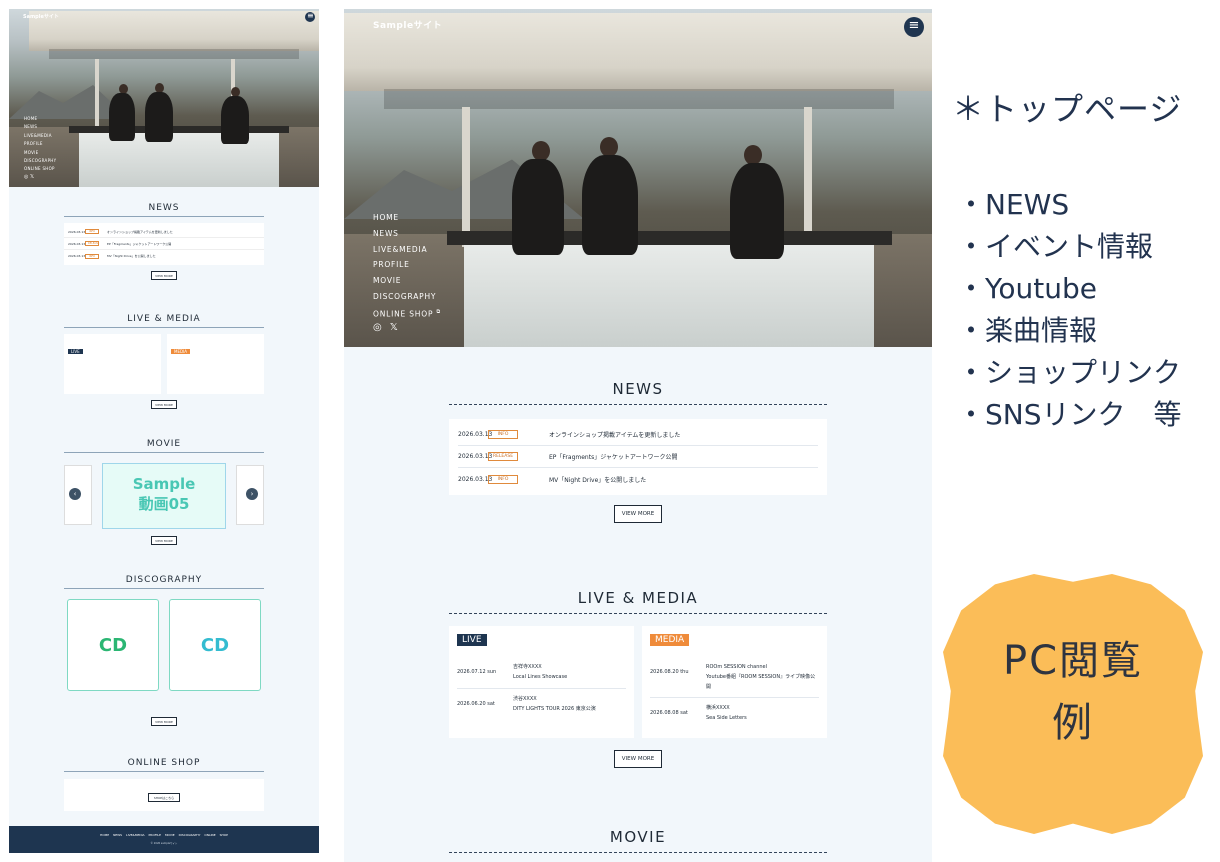  I want to click on chevron-left-icon: ‹, so click(75, 494).